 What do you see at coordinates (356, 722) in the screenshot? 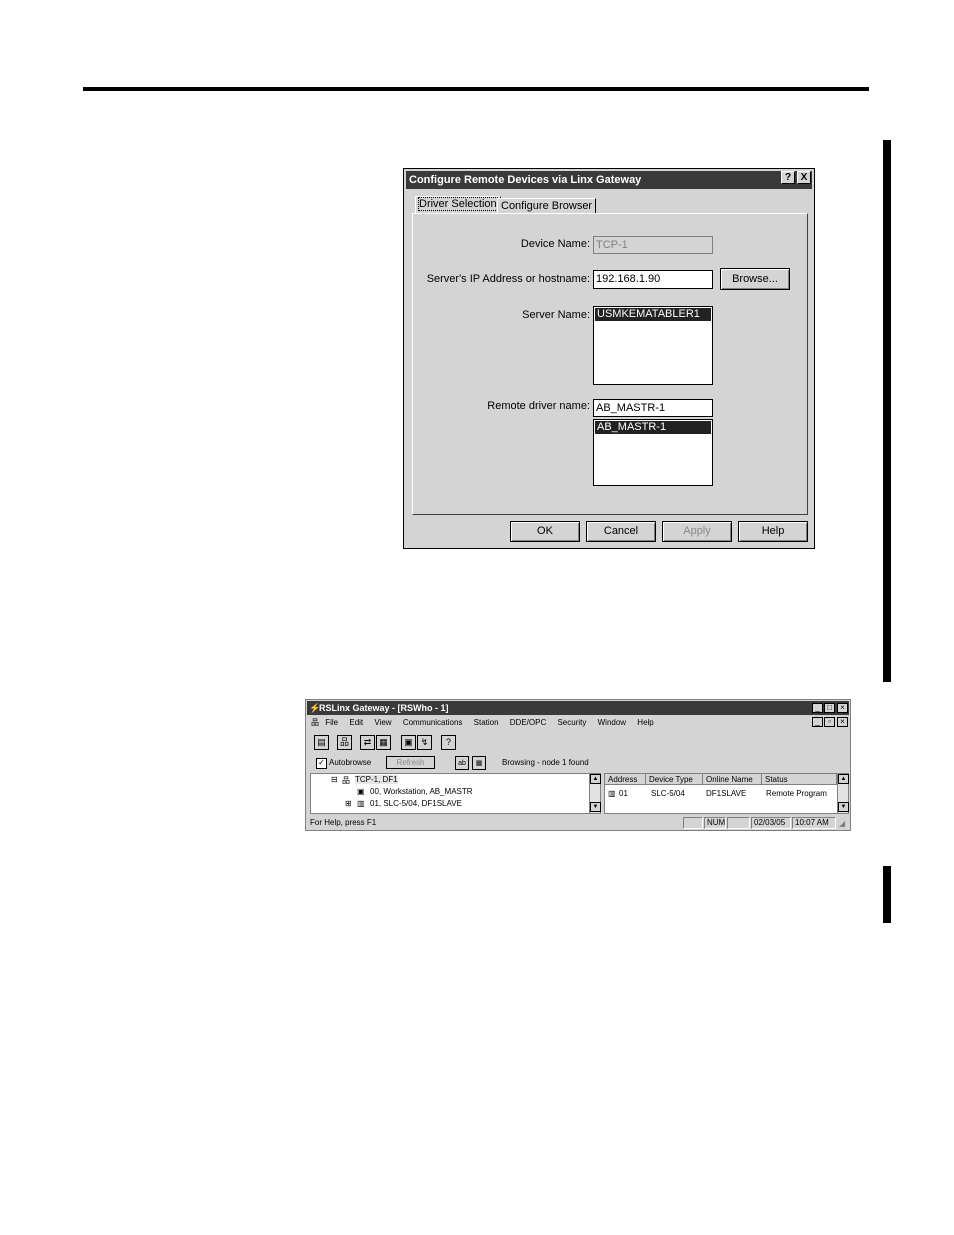
I see `menu-edit: Edit` at bounding box center [356, 722].